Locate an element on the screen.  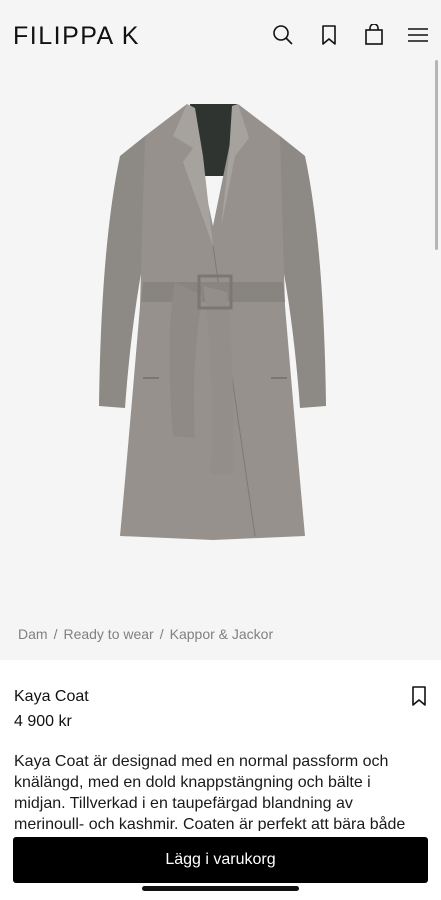
breadcrumb: Dam / Ready to wear / Kappor & Jackor is located at coordinates (145, 634).